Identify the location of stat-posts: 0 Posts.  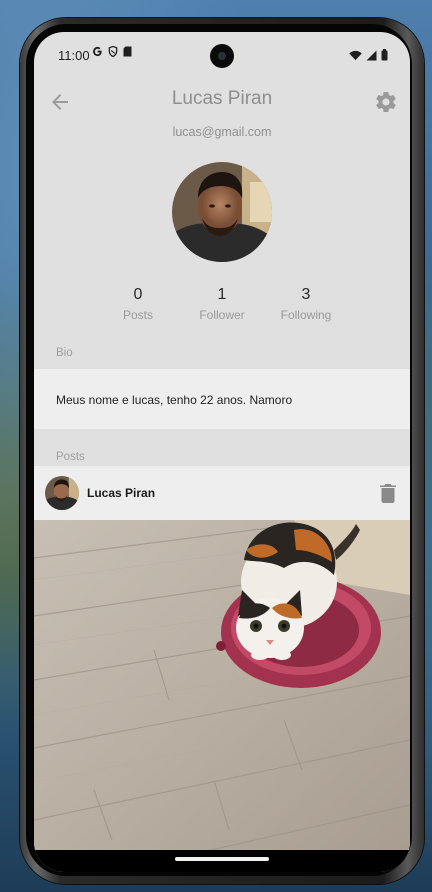
(138, 304).